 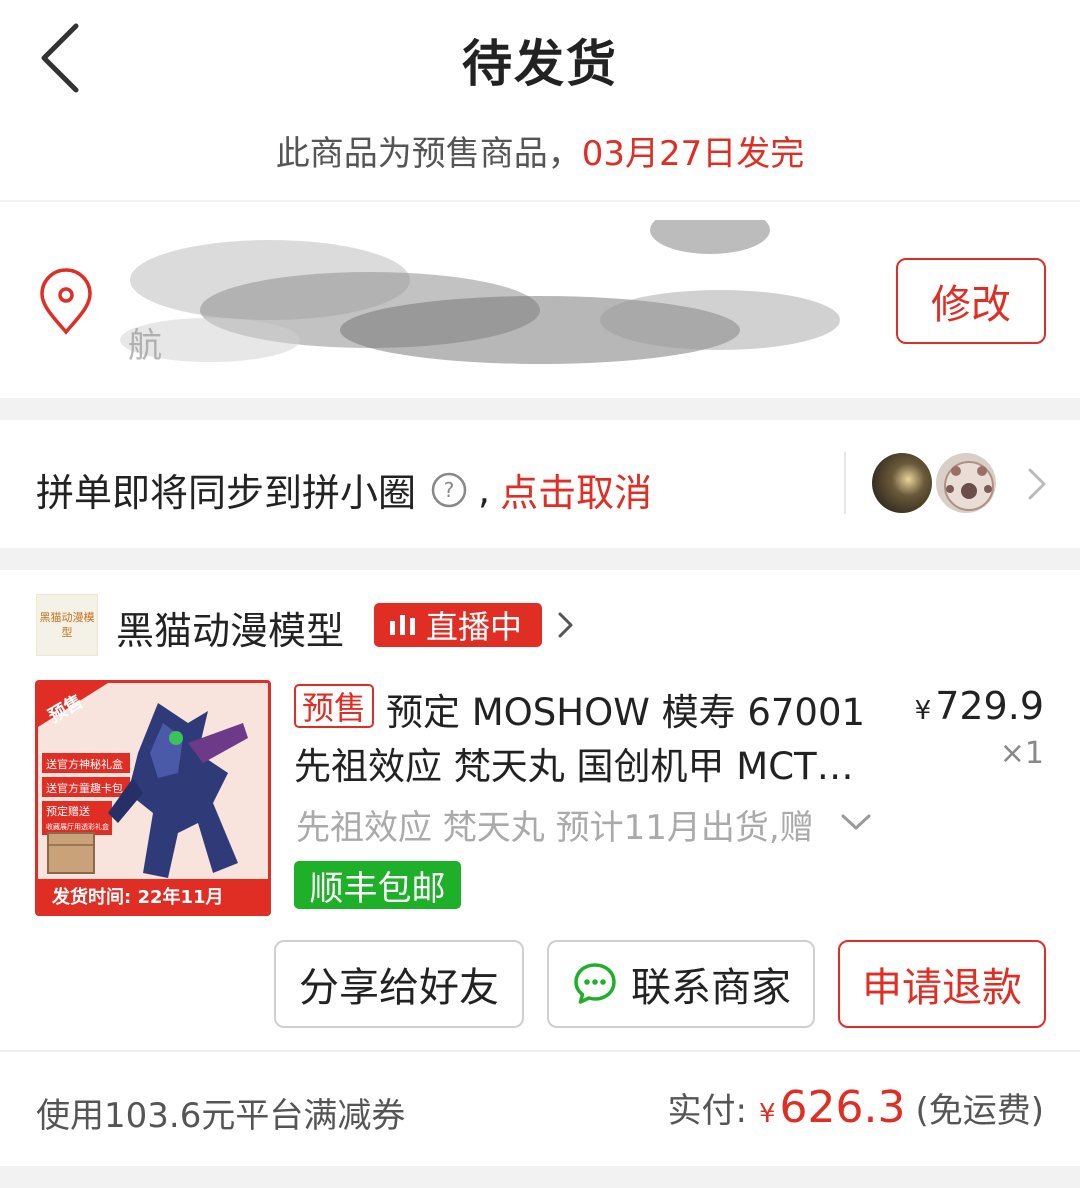 What do you see at coordinates (230, 627) in the screenshot?
I see `shop-name: 黑猫动漫模型` at bounding box center [230, 627].